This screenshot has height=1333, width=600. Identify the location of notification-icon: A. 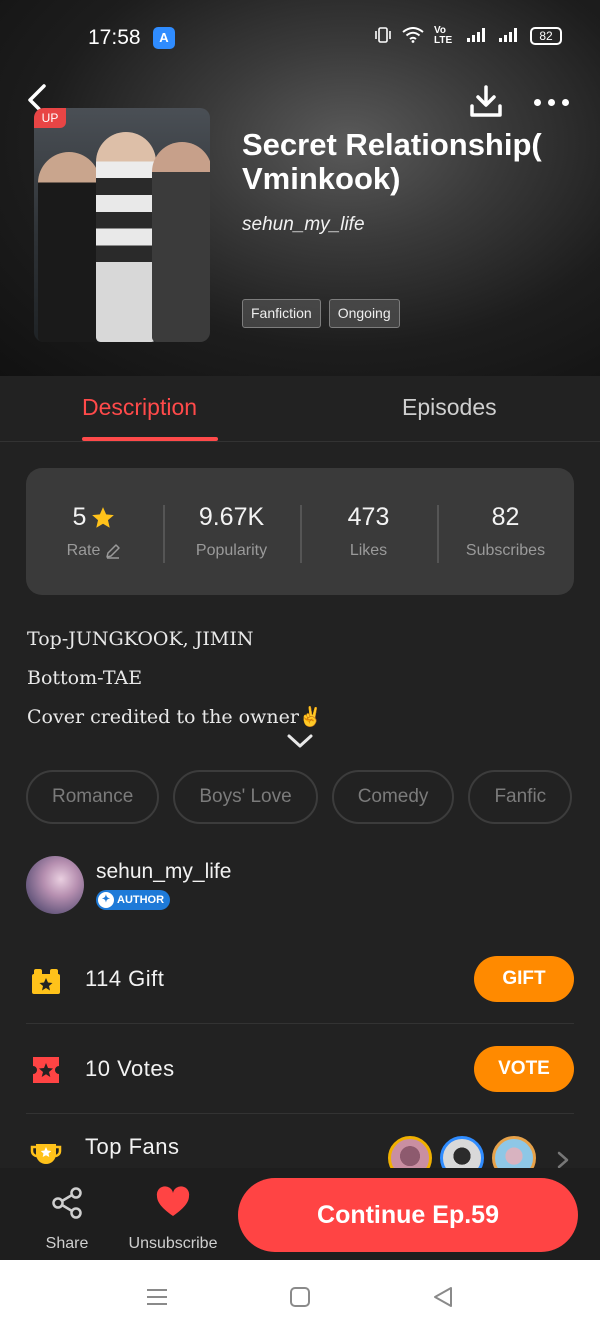
(164, 38).